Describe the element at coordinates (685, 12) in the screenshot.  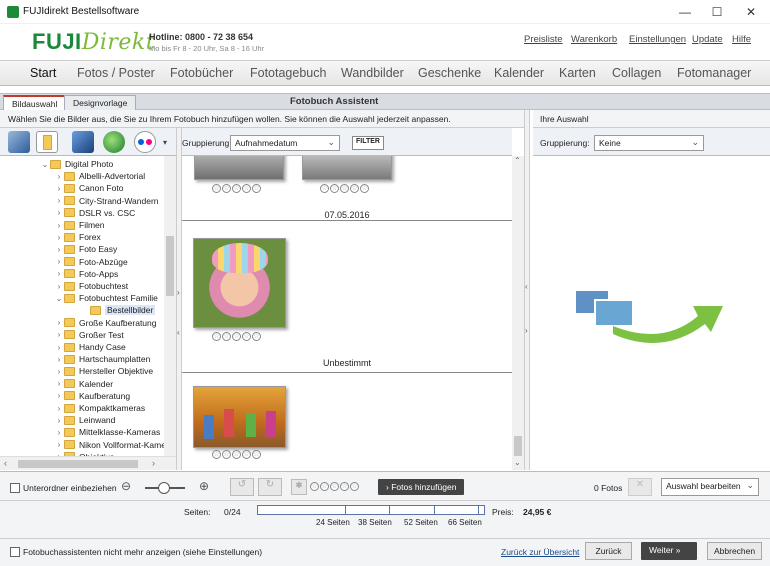
I see `minimize-button: —` at that location.